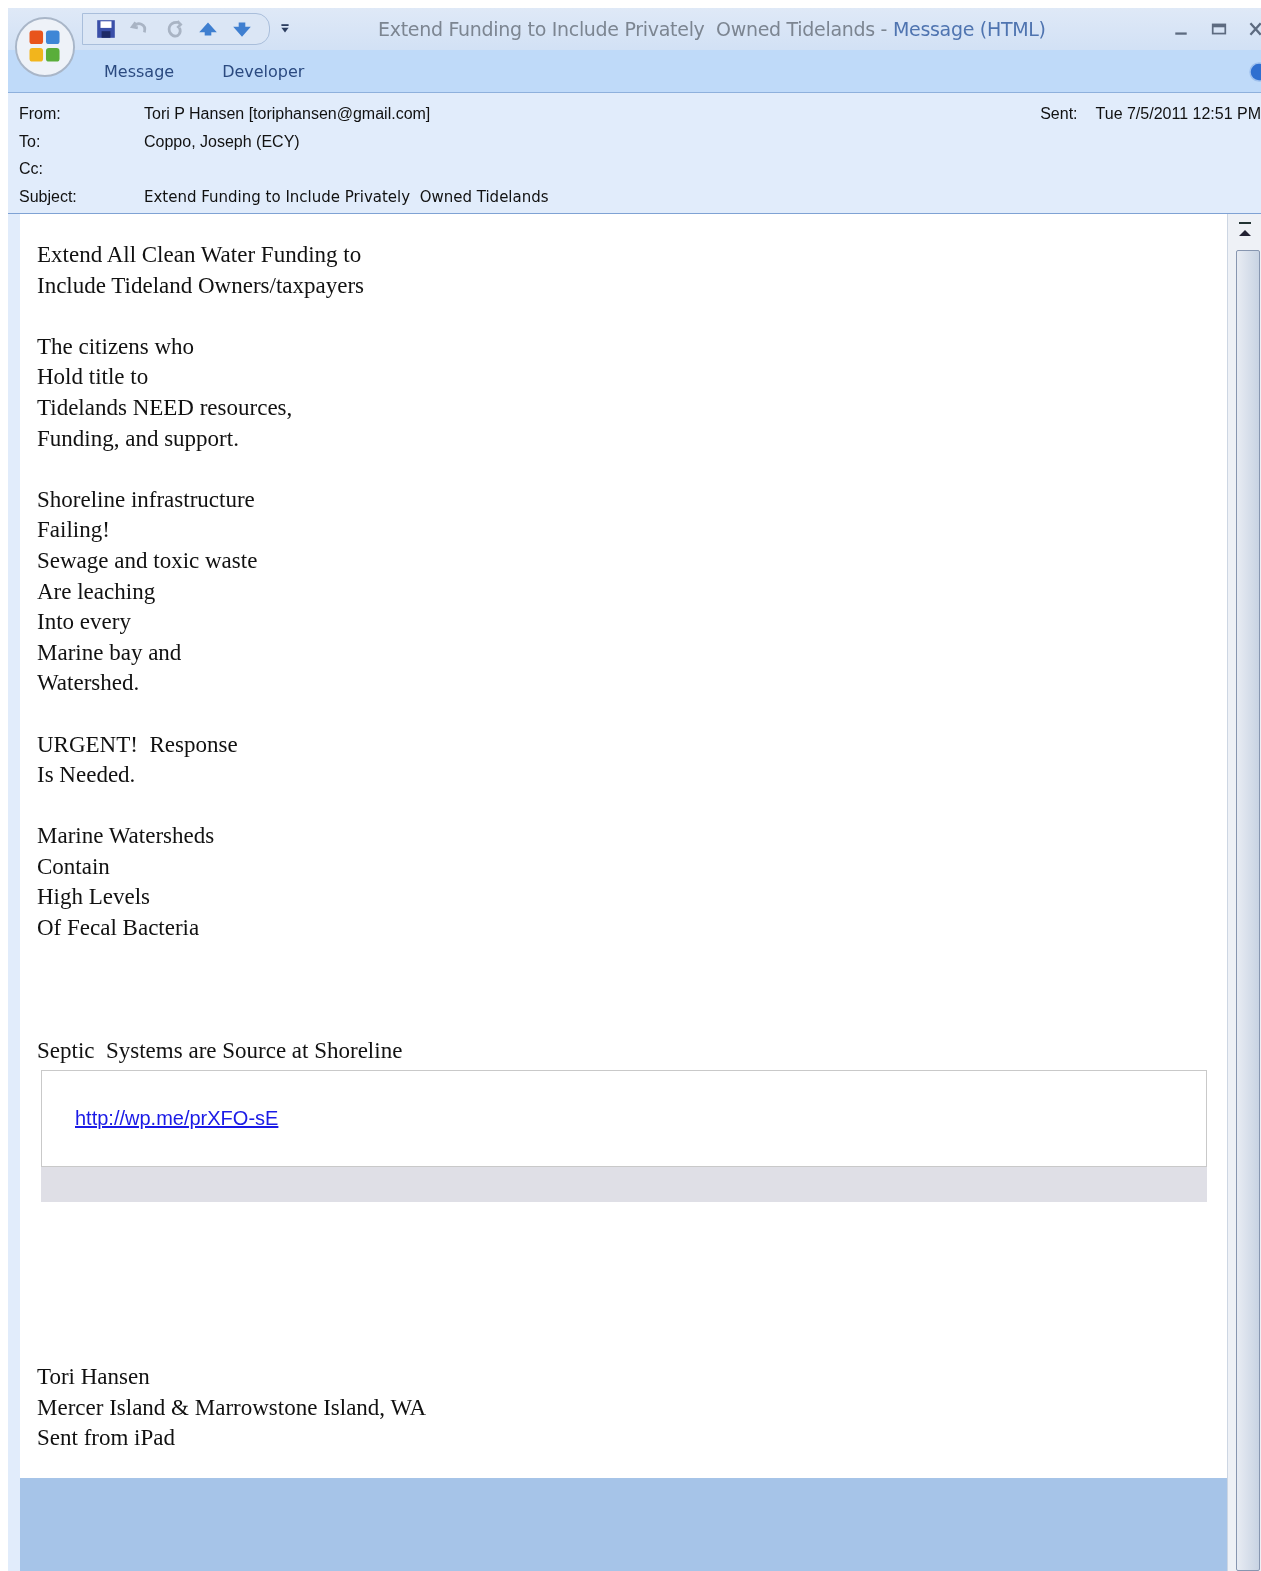 The width and height of the screenshot is (1261, 1571). What do you see at coordinates (165, 407) in the screenshot?
I see `body-text: Tidelands NEED resources,` at bounding box center [165, 407].